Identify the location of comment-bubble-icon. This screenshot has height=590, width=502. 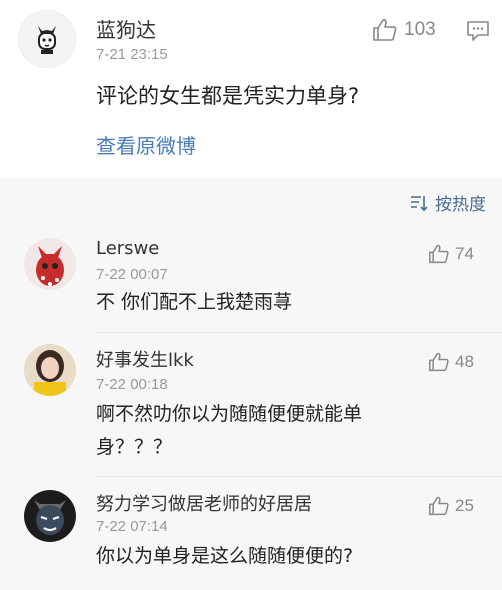
(478, 31).